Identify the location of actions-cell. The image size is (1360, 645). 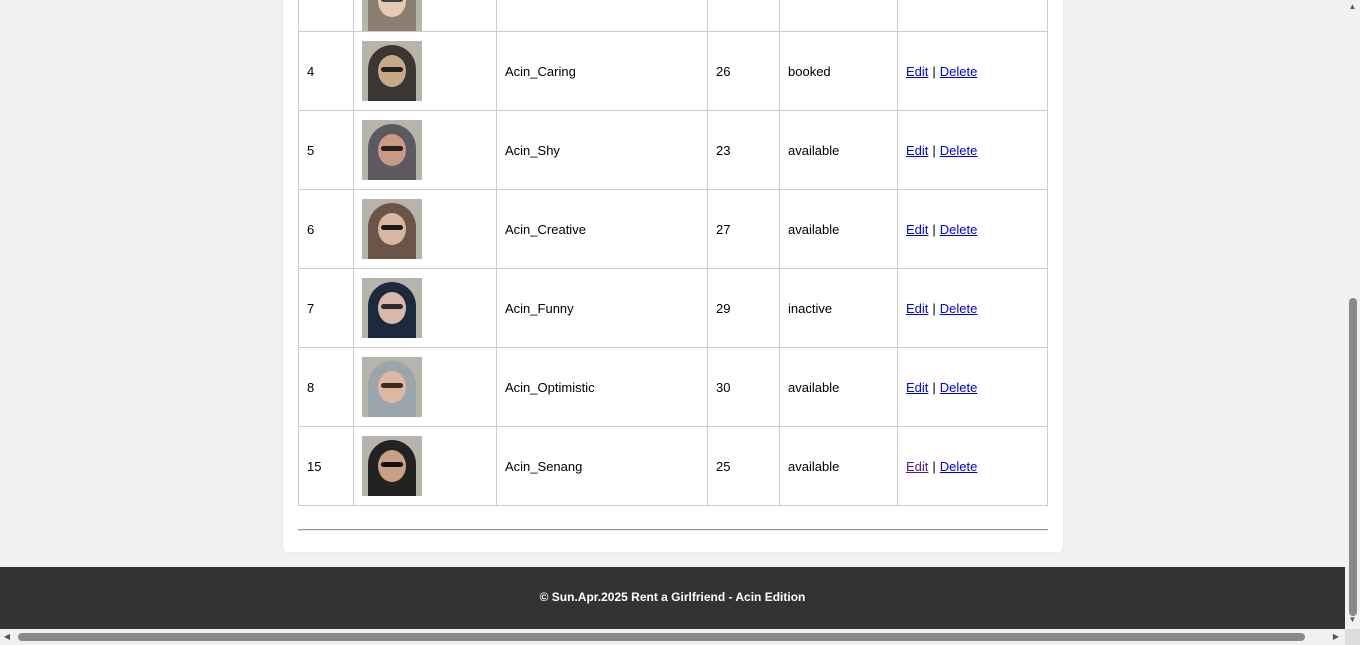
(972, 16).